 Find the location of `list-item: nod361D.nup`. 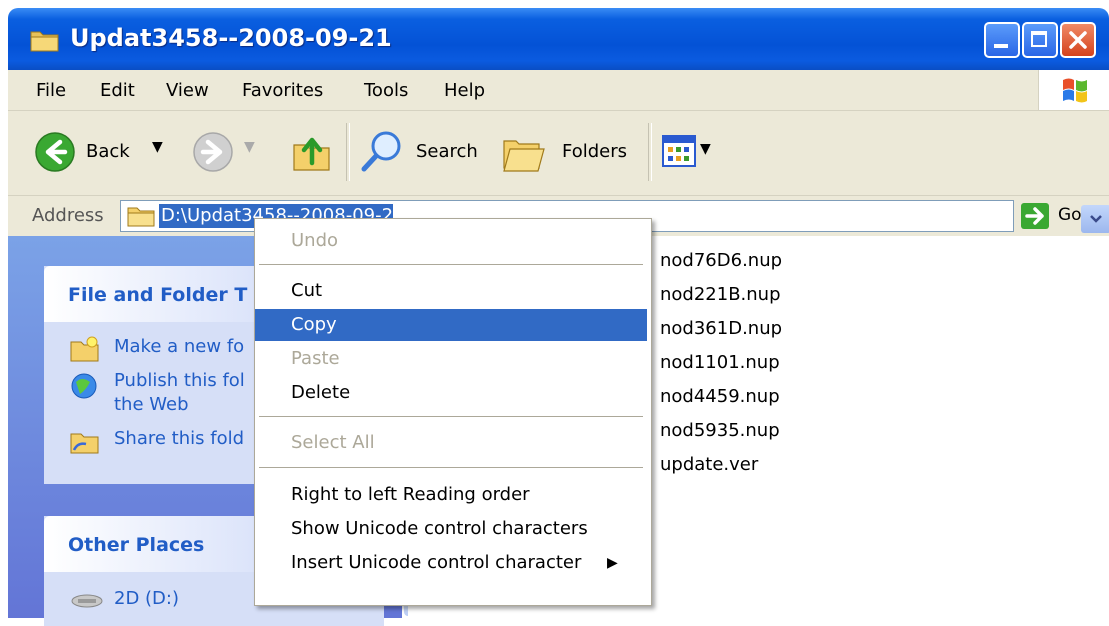

list-item: nod361D.nup is located at coordinates (721, 328).